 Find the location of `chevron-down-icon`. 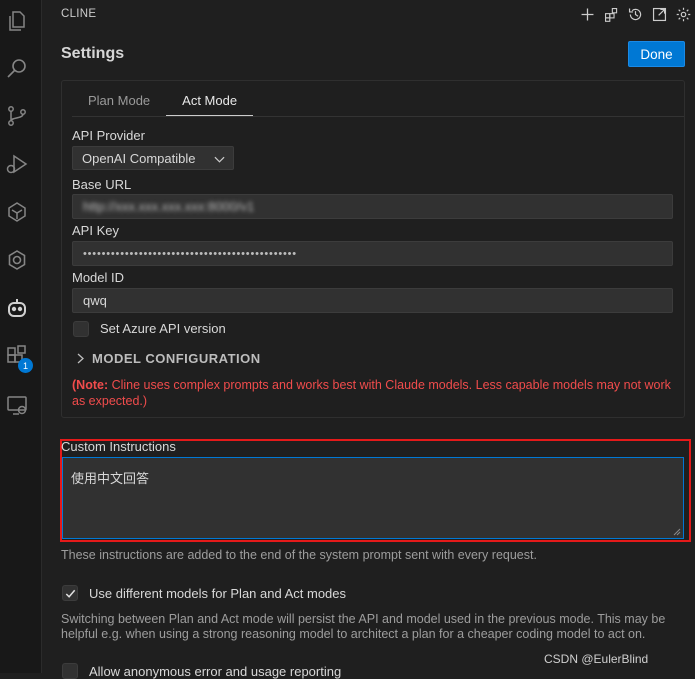

chevron-down-icon is located at coordinates (219, 159).